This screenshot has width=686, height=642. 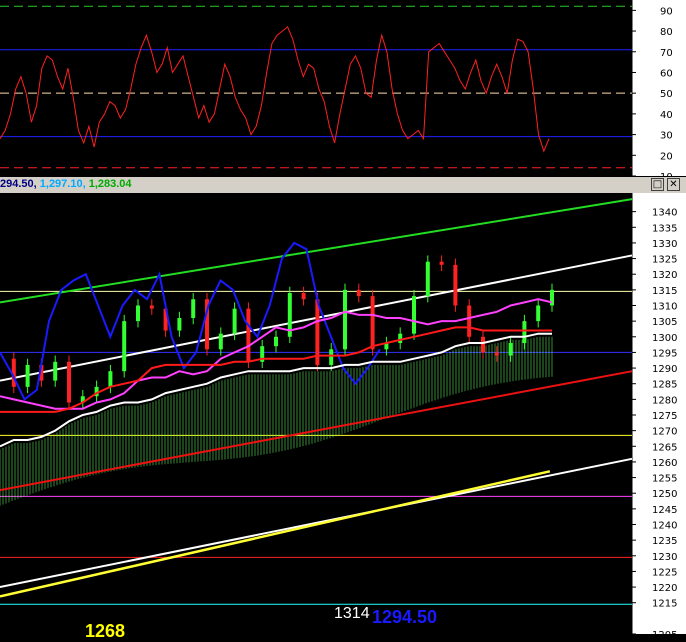 What do you see at coordinates (664, 479) in the screenshot?
I see `price-tick-label: 1255` at bounding box center [664, 479].